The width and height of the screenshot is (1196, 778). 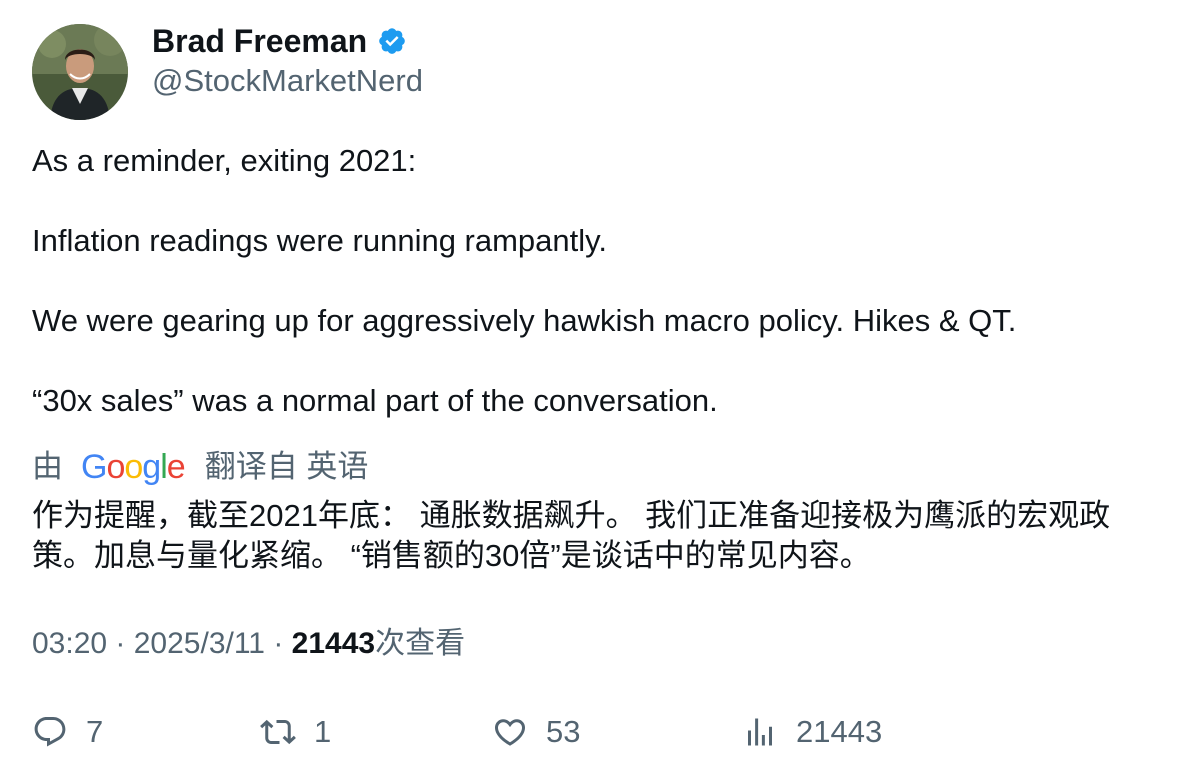 What do you see at coordinates (839, 731) in the screenshot?
I see `views-count-action: 21443` at bounding box center [839, 731].